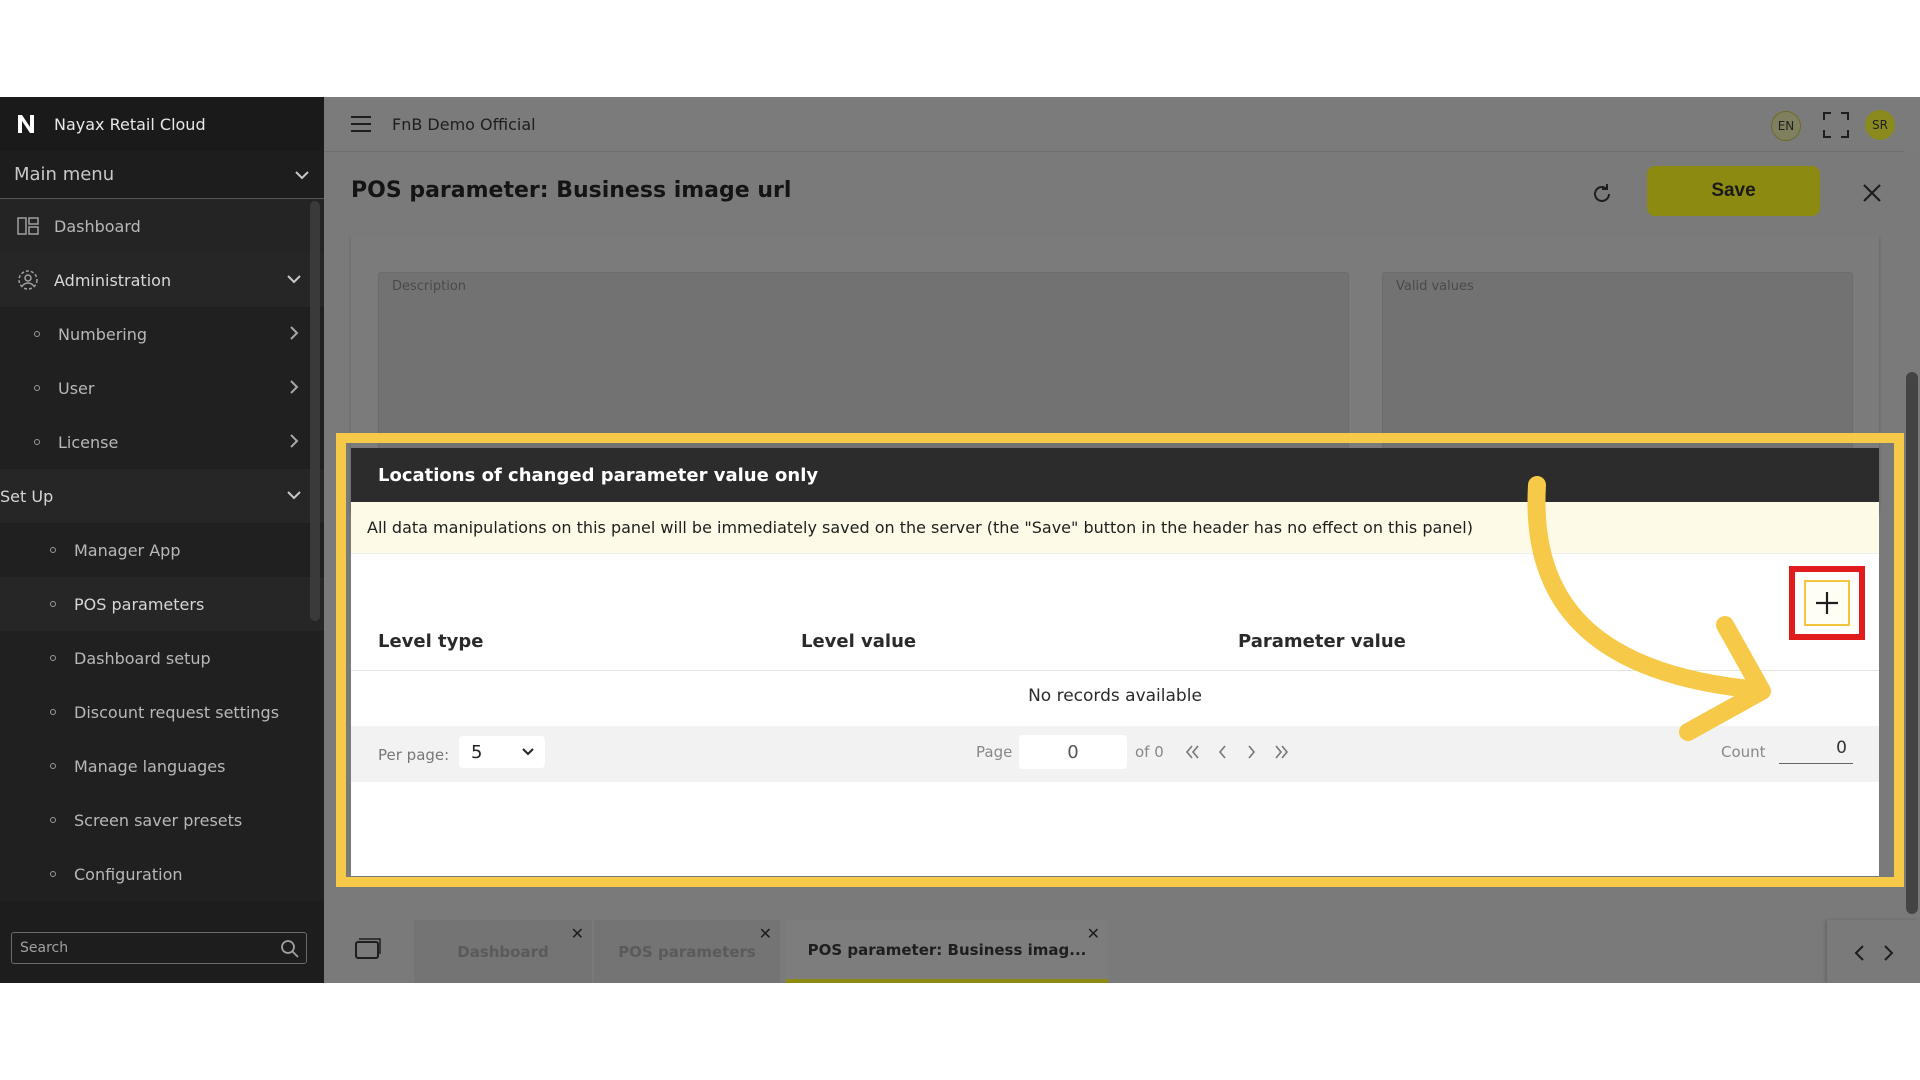  What do you see at coordinates (113, 280) in the screenshot?
I see `sidebar-item-label: Administration` at bounding box center [113, 280].